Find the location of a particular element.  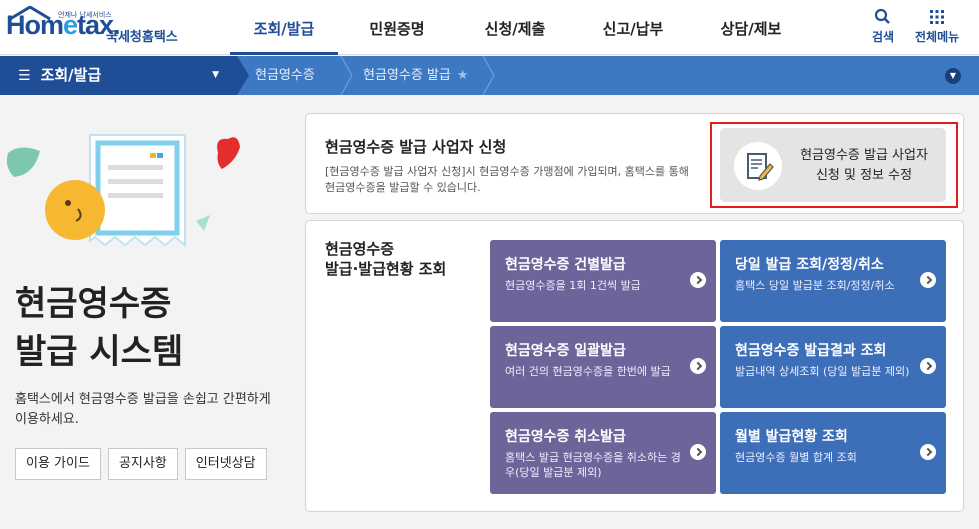

logo-wordmark: Hometax. is located at coordinates (63, 25).